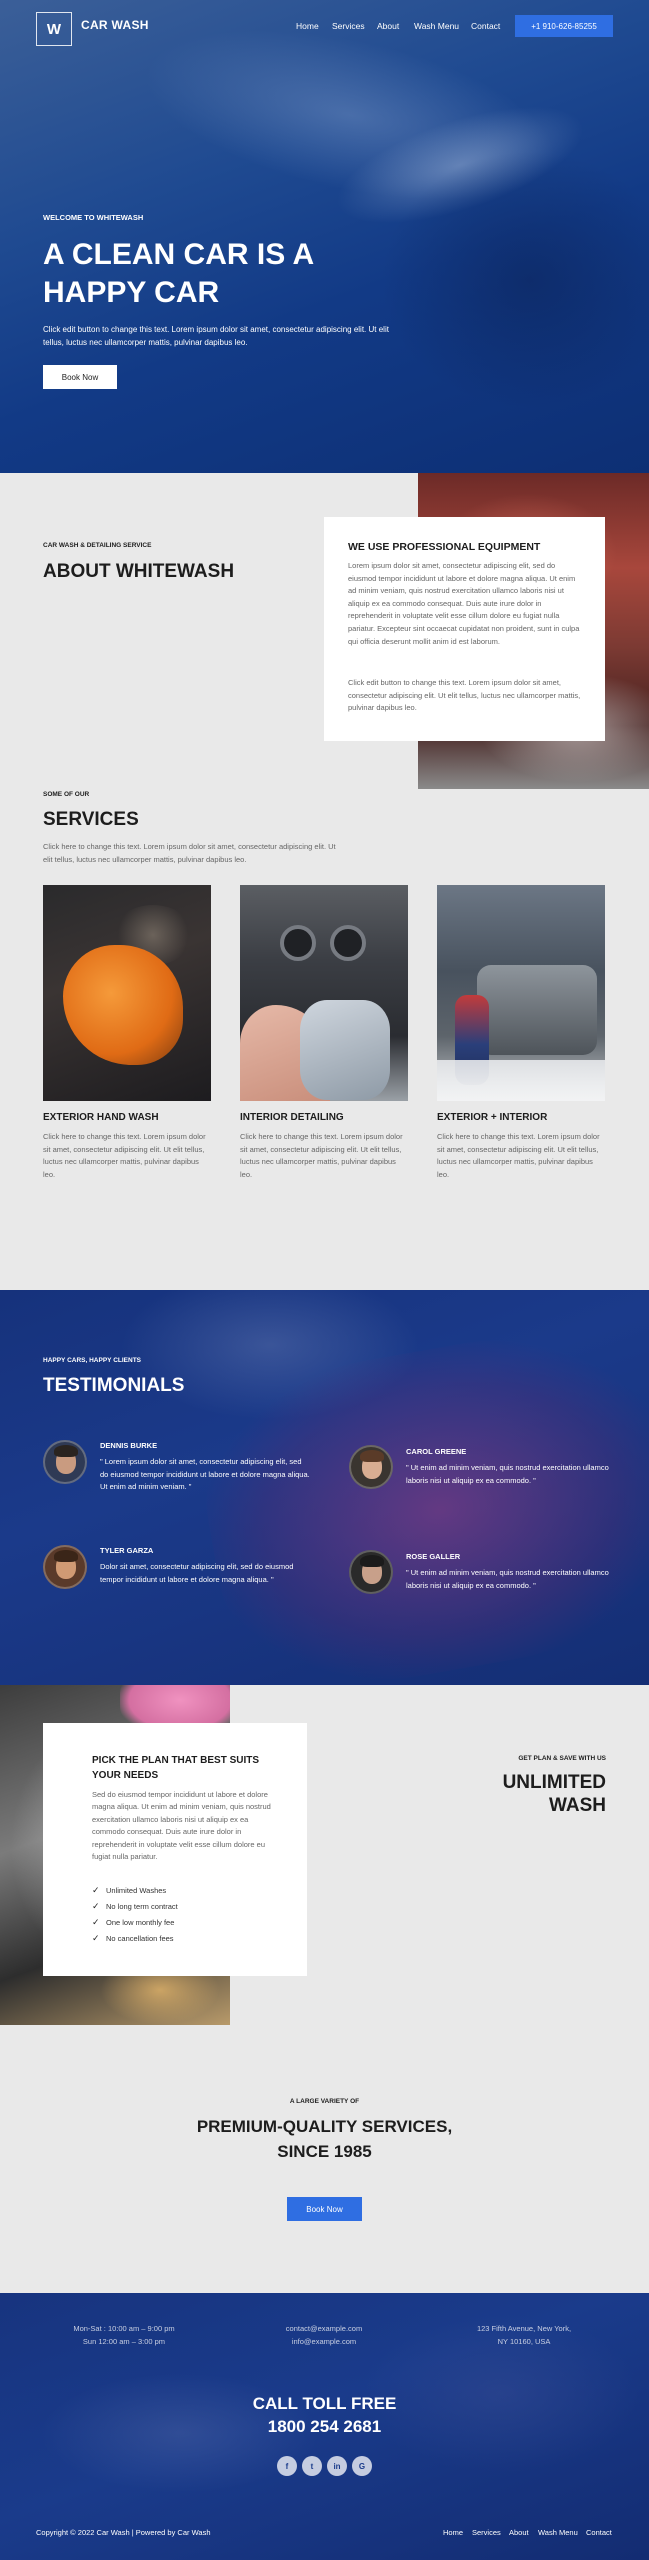 The height and width of the screenshot is (2560, 649). Describe the element at coordinates (436, 1451) in the screenshot. I see `testimonial-name: CAROL GREENE` at that location.